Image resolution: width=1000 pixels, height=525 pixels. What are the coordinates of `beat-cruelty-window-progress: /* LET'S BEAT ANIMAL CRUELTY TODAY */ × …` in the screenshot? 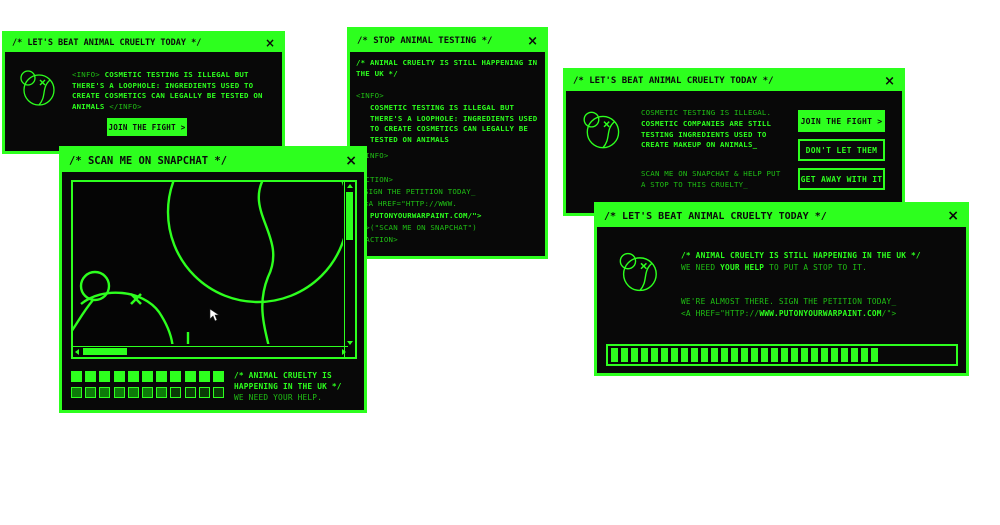 It's located at (781, 289).